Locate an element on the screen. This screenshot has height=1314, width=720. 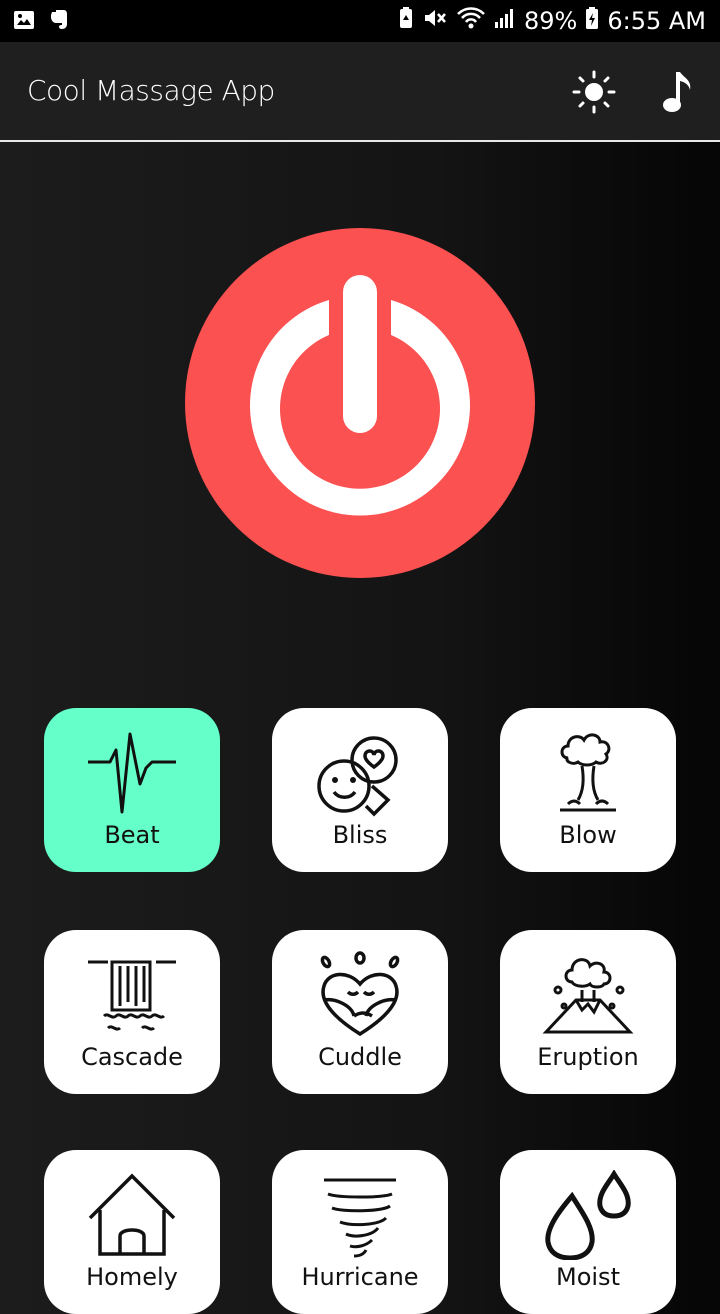
mode-label: Bliss is located at coordinates (360, 835).